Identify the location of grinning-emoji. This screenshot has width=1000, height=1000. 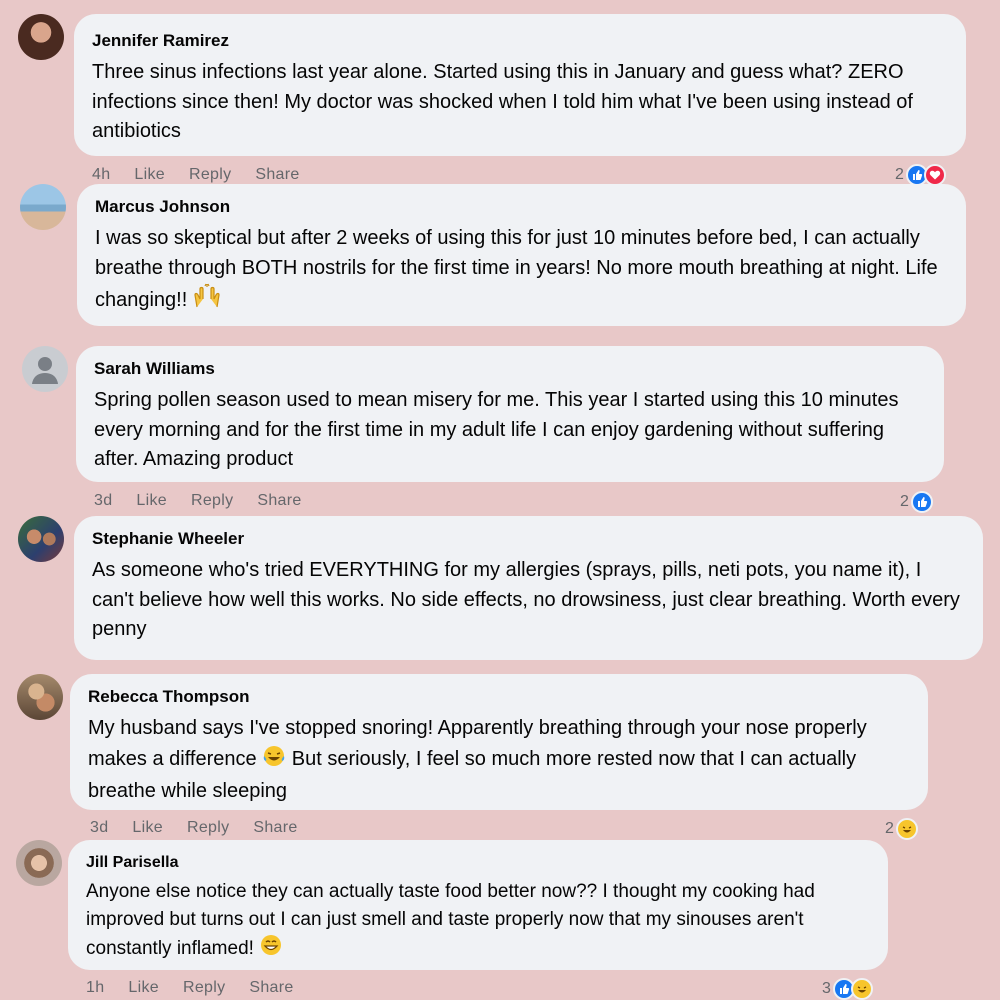
(271, 949).